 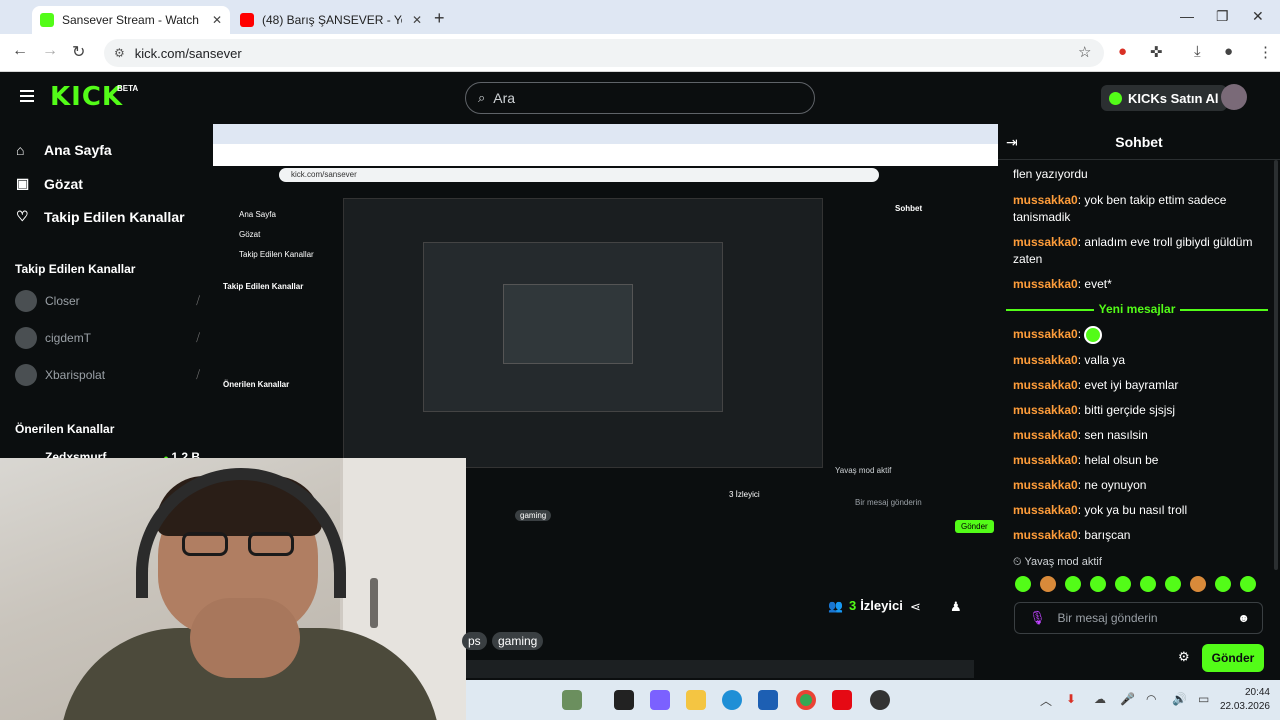 What do you see at coordinates (915, 607) in the screenshot?
I see `share-icon: ⋖` at bounding box center [915, 607].